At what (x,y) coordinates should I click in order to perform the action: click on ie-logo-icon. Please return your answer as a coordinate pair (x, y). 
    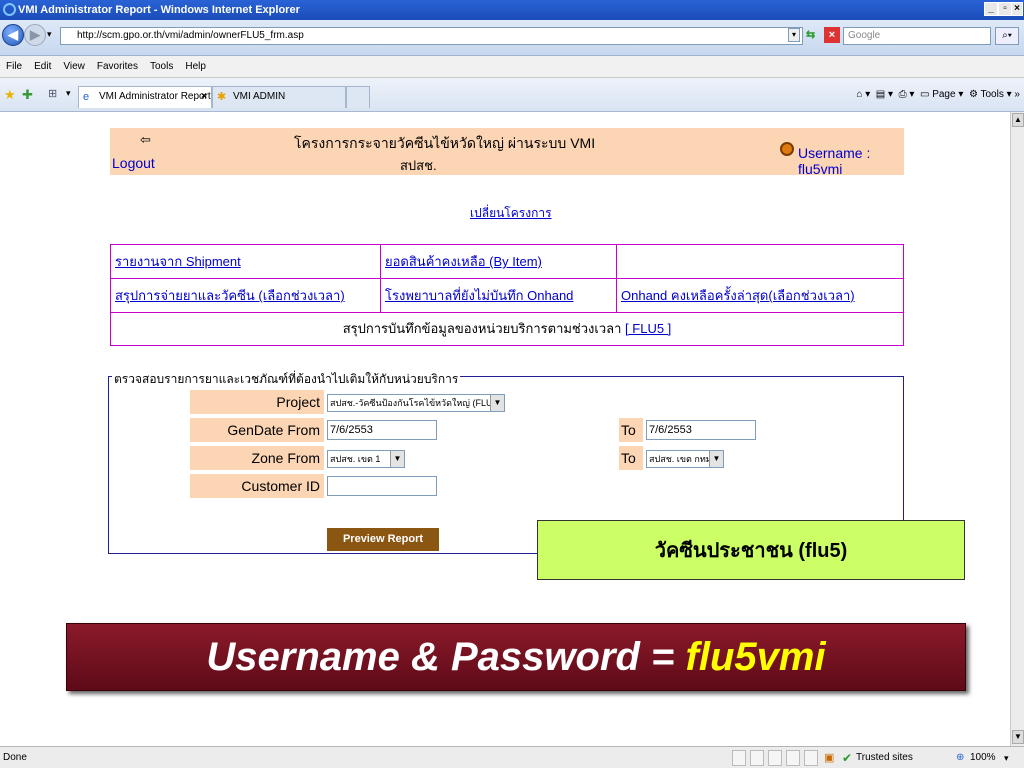
    Looking at the image, I should click on (9, 9).